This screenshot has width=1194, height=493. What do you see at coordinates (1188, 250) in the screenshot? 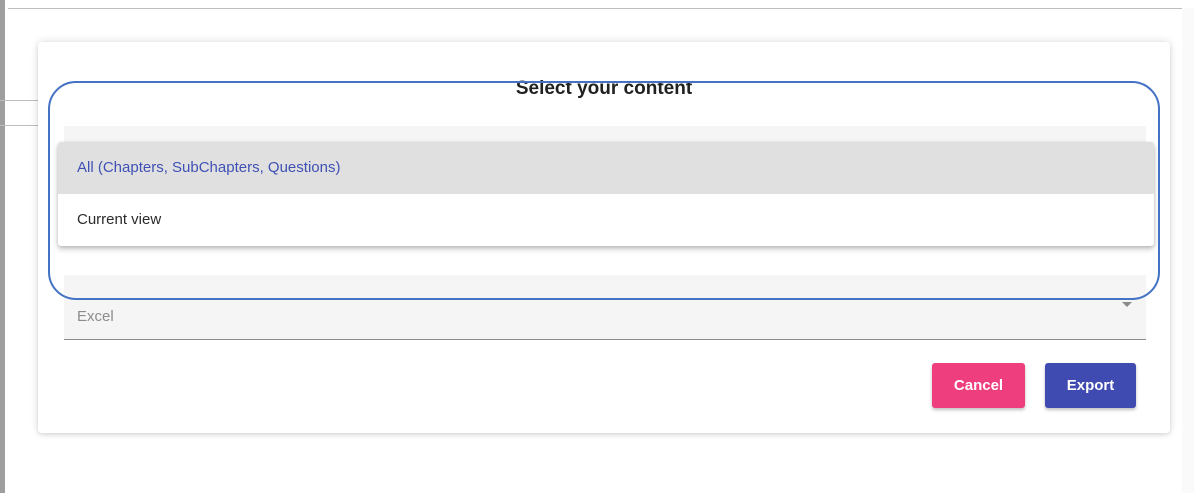
I see `background-right-edge` at bounding box center [1188, 250].